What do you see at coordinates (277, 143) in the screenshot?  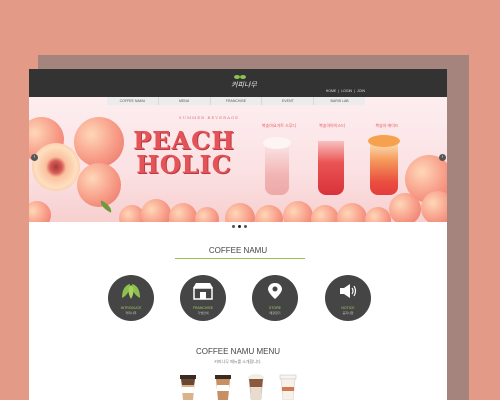 I see `whipped-cream` at bounding box center [277, 143].